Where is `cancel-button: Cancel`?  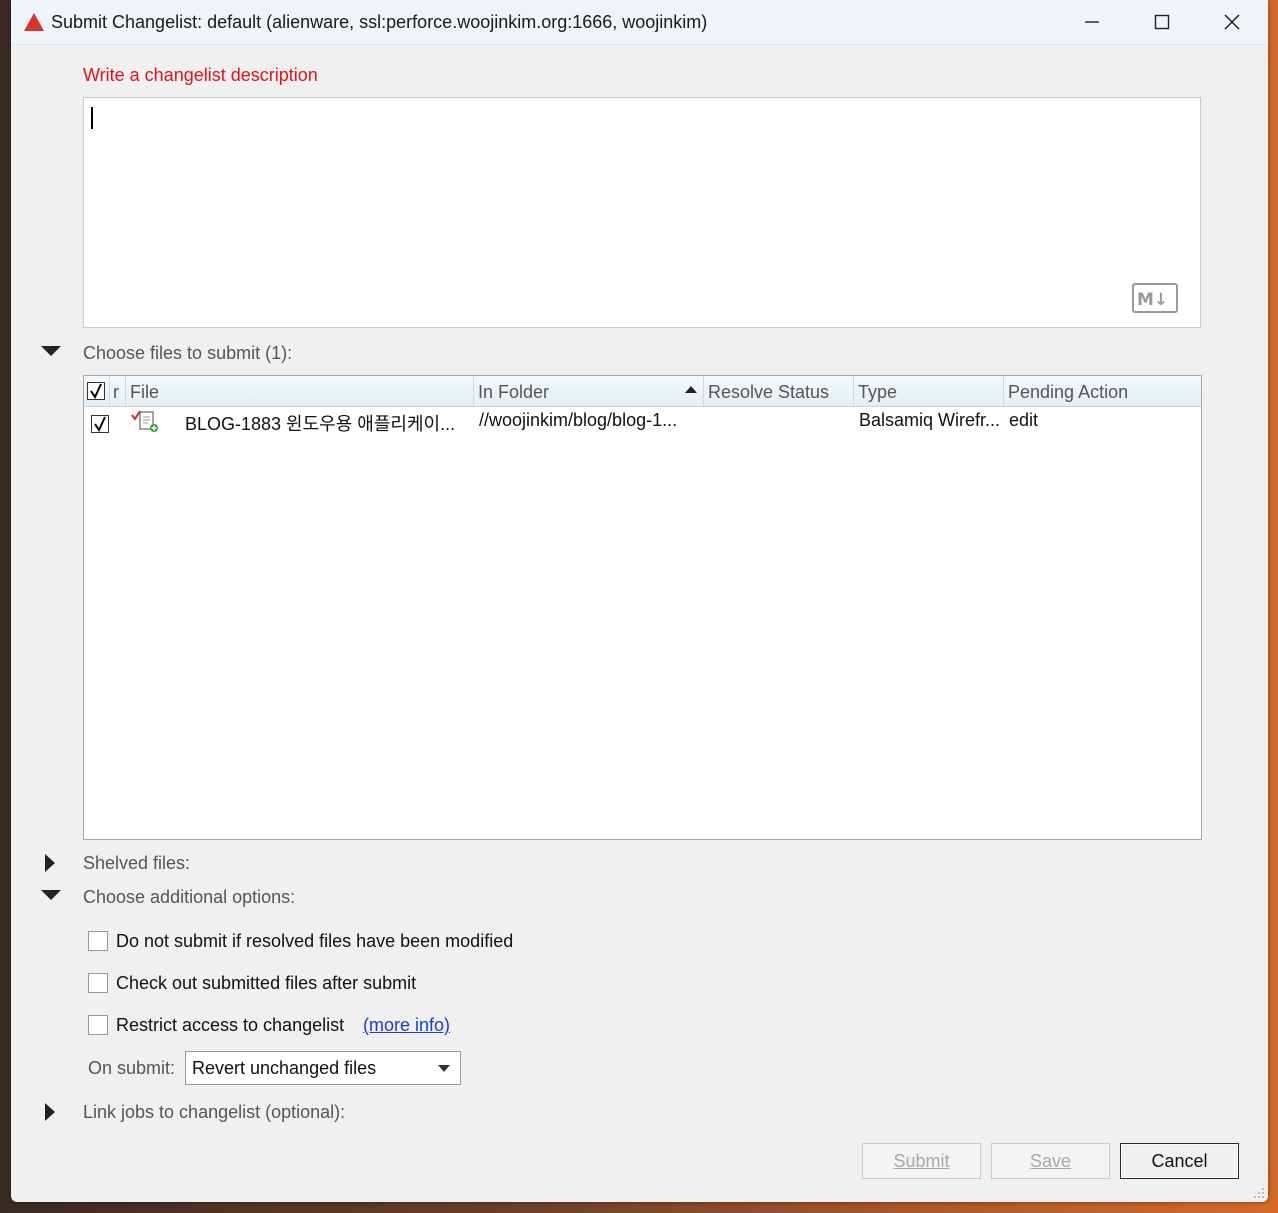
cancel-button: Cancel is located at coordinates (1179, 1161).